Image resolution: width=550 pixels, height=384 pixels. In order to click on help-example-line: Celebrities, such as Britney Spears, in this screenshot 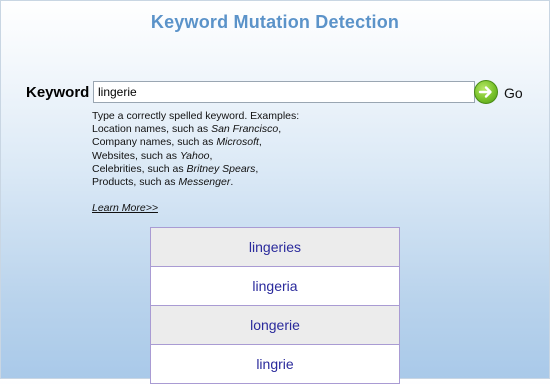, I will do `click(195, 169)`.